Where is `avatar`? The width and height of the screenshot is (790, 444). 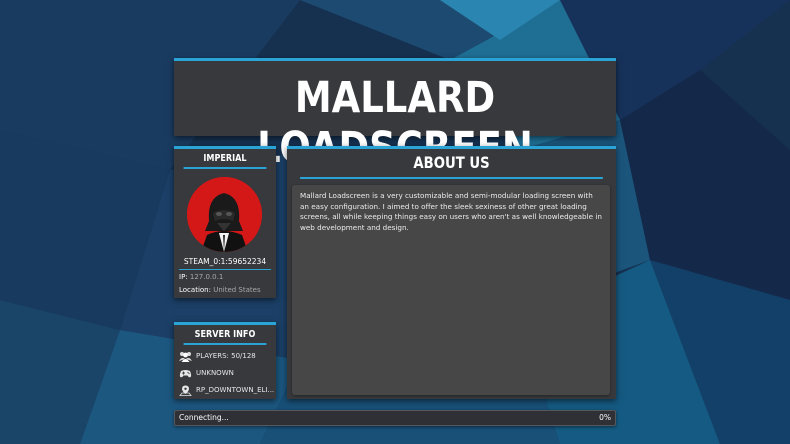 avatar is located at coordinates (224, 214).